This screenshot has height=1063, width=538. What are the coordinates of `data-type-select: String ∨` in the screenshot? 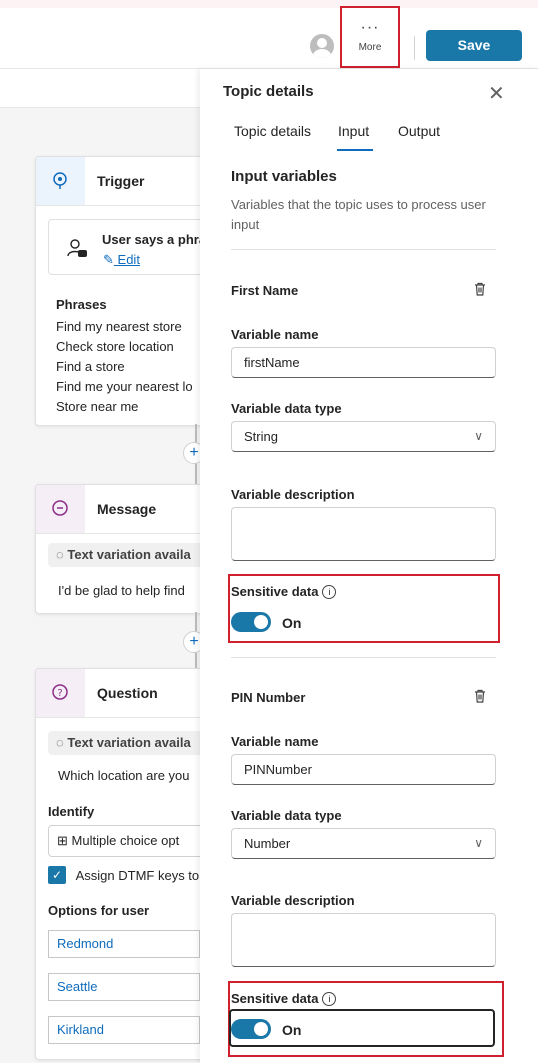 It's located at (363, 436).